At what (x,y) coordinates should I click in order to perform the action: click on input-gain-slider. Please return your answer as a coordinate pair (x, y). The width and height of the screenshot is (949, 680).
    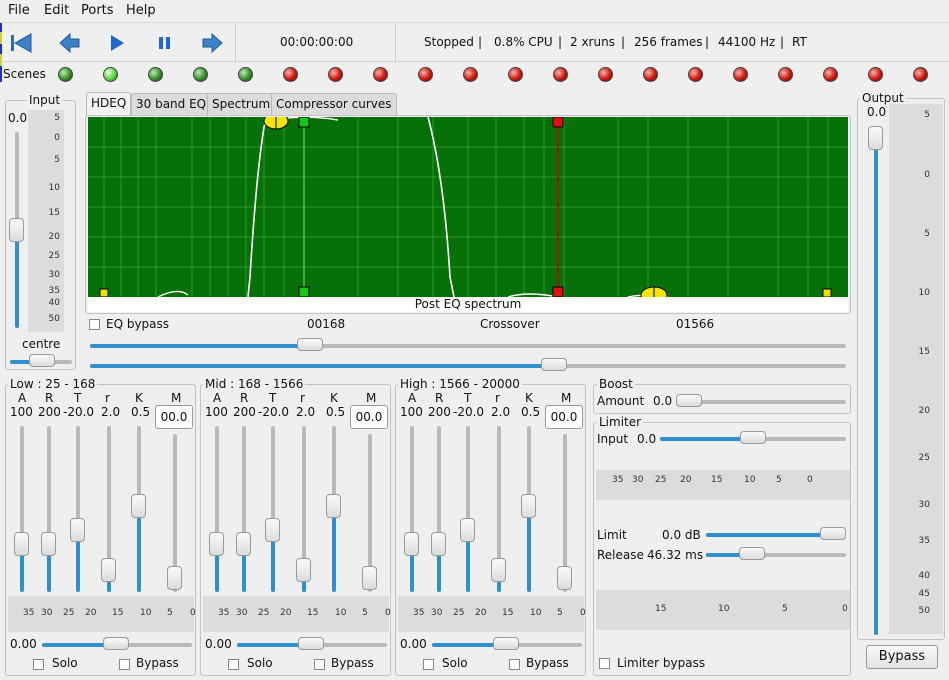
    Looking at the image, I should click on (16, 230).